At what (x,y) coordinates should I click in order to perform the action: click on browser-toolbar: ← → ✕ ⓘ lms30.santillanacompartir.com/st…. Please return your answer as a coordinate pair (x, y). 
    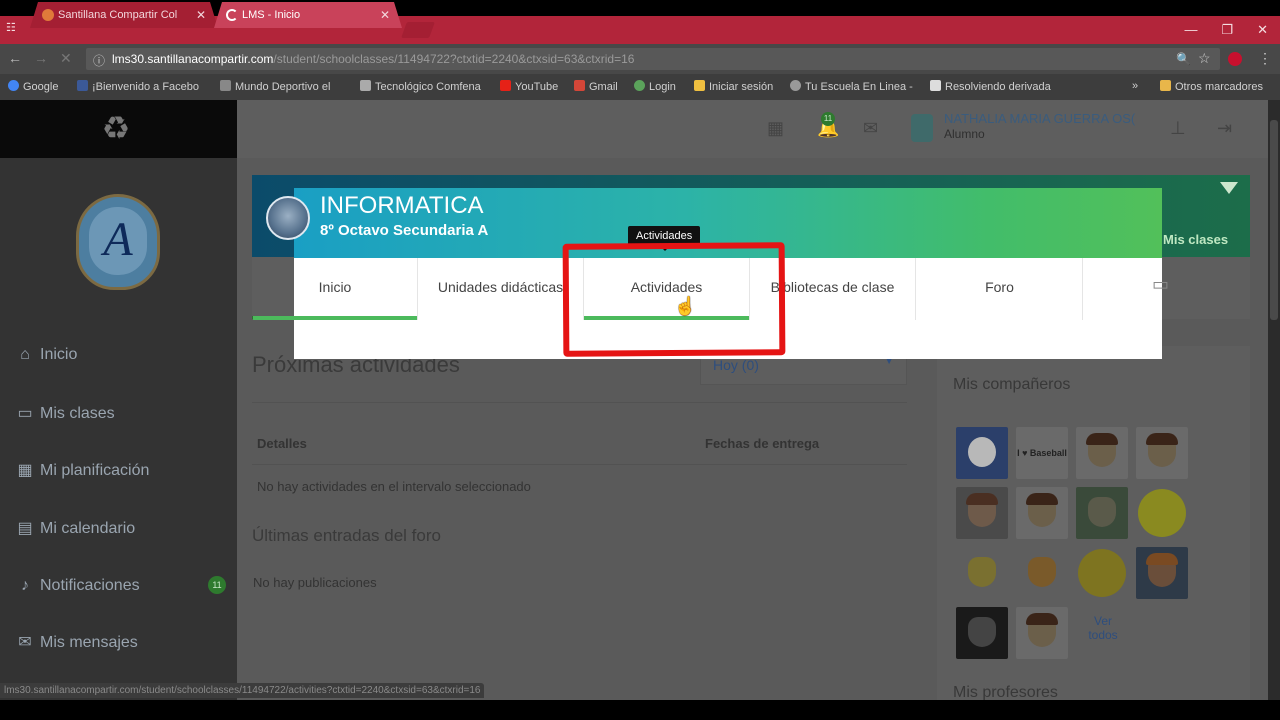
    Looking at the image, I should click on (640, 59).